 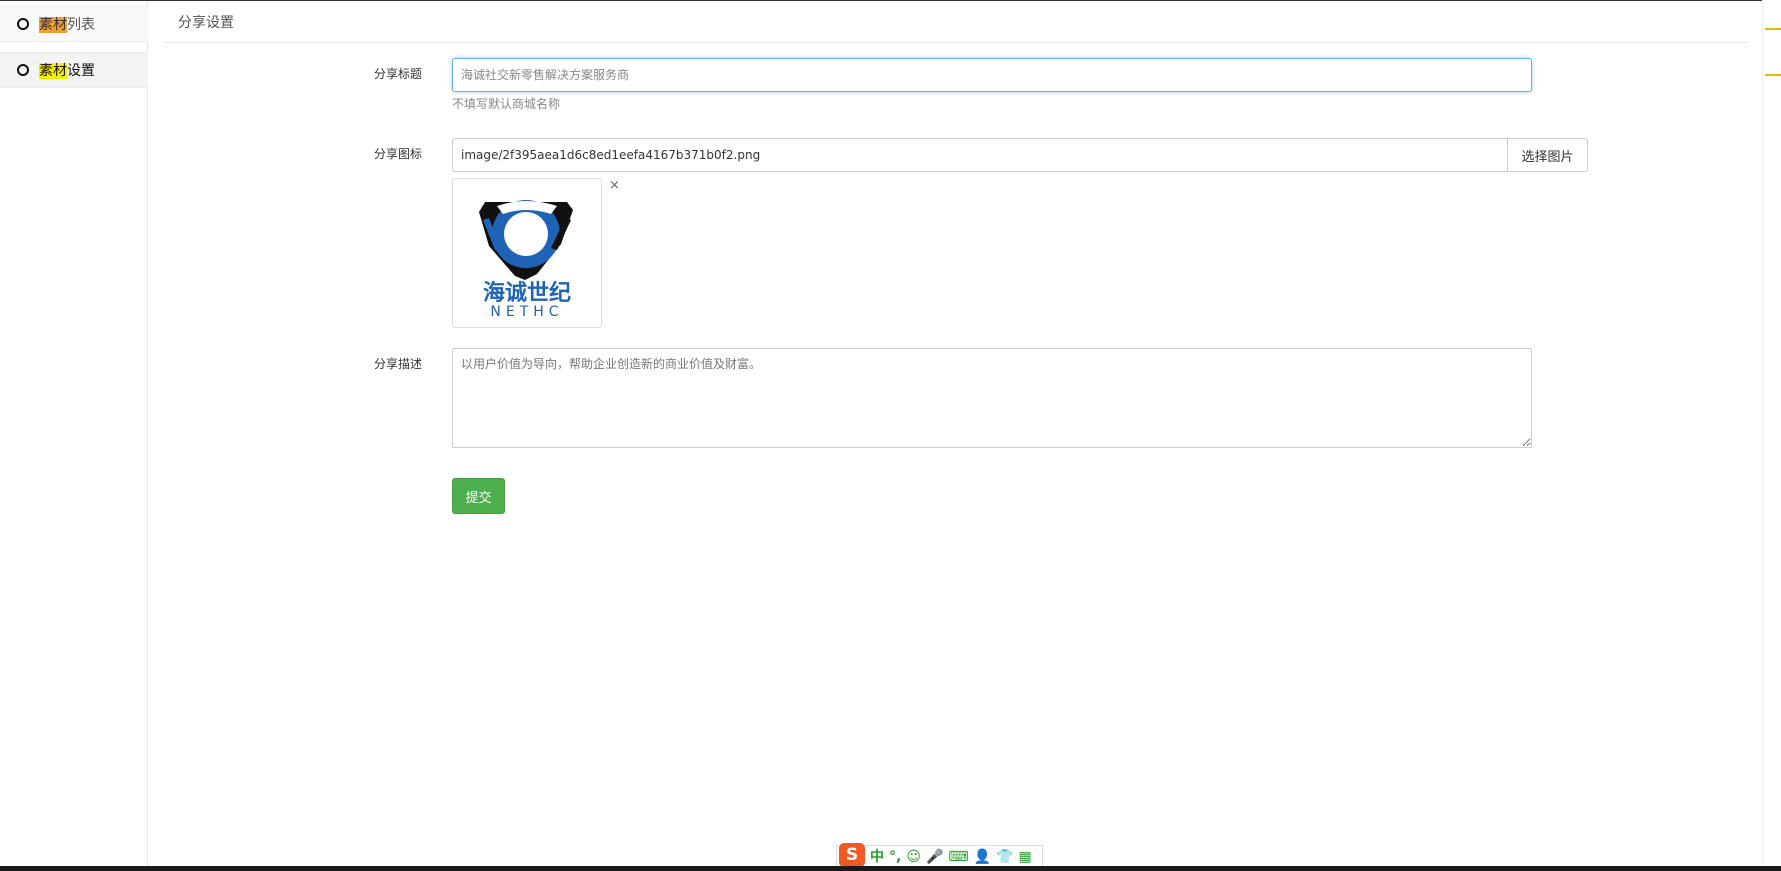 I want to click on ime-emoji-icon: ☺, so click(x=913, y=857).